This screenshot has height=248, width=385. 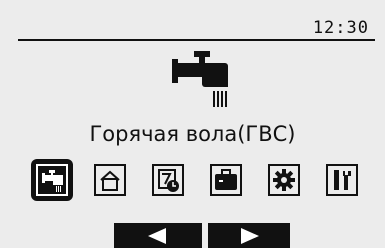 I want to click on prev-button, so click(x=158, y=235).